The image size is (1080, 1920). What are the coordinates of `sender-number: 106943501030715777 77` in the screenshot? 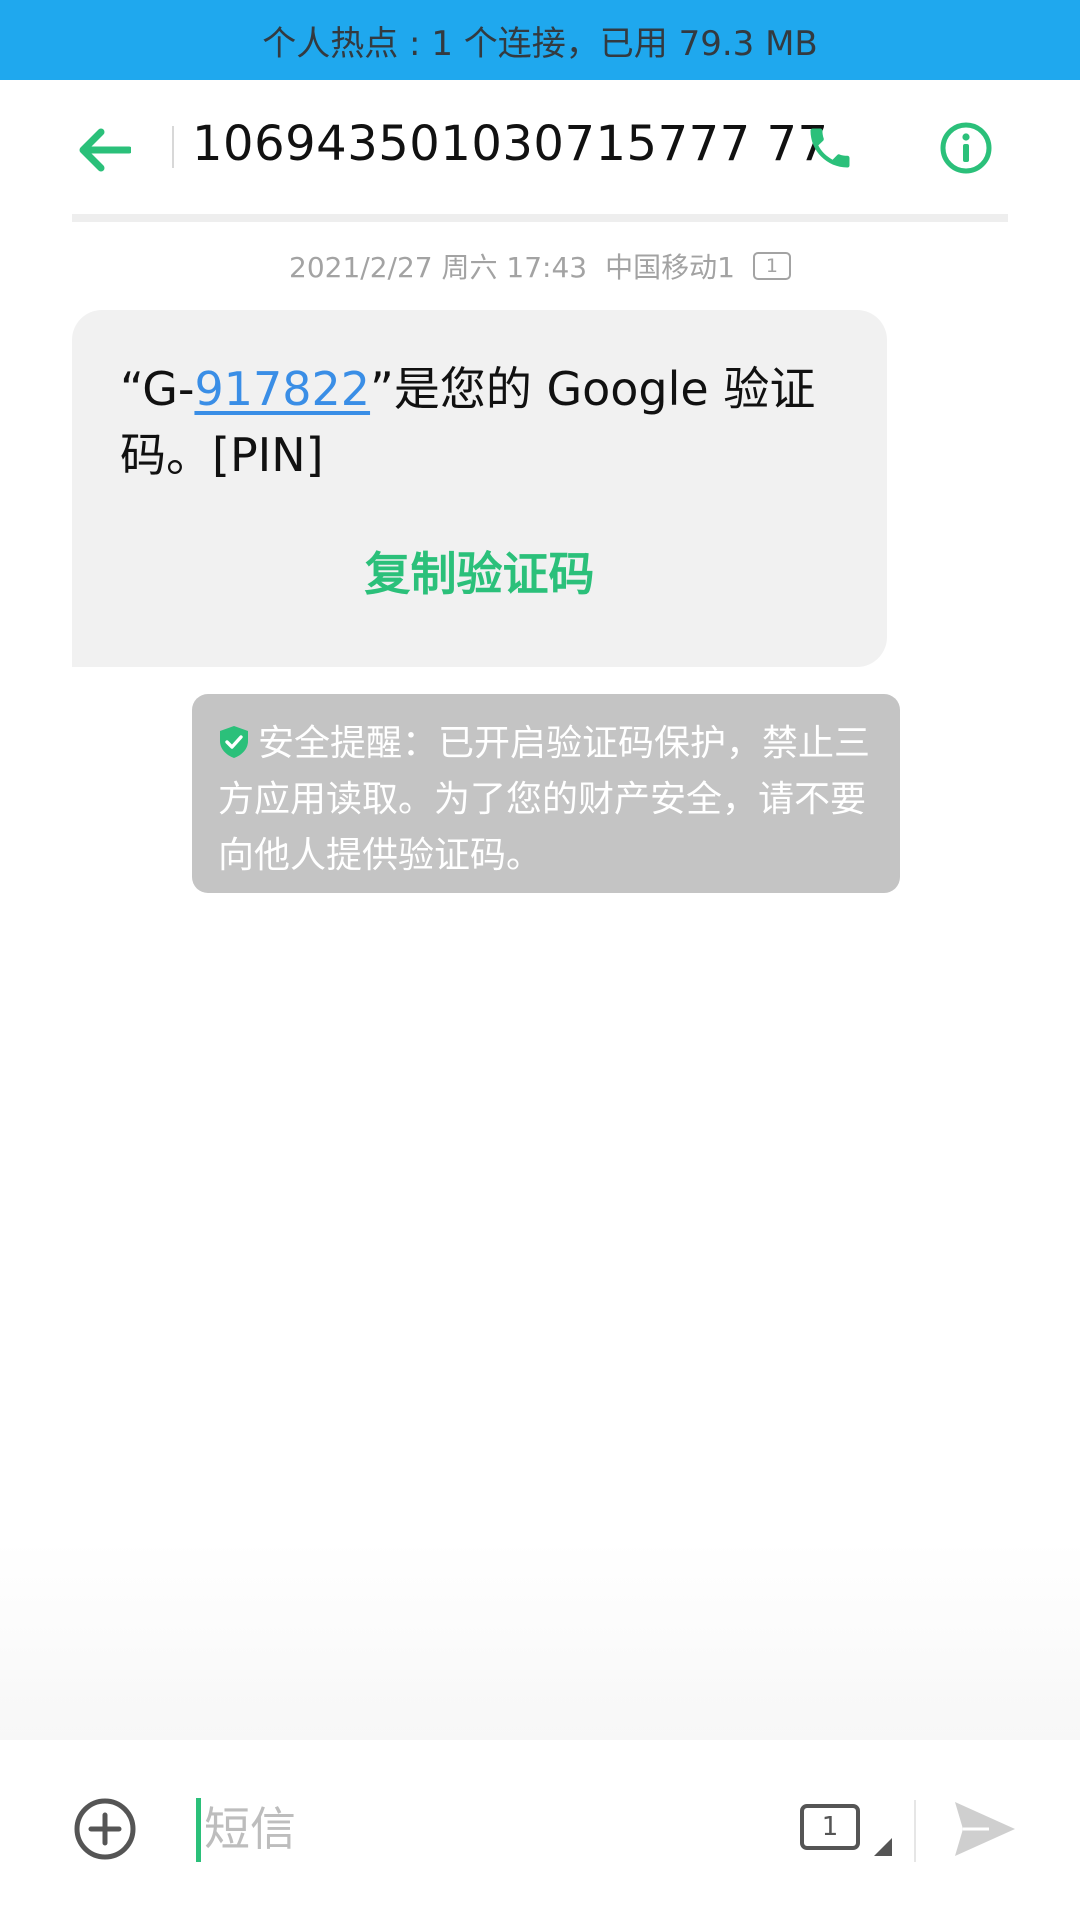 It's located at (510, 144).